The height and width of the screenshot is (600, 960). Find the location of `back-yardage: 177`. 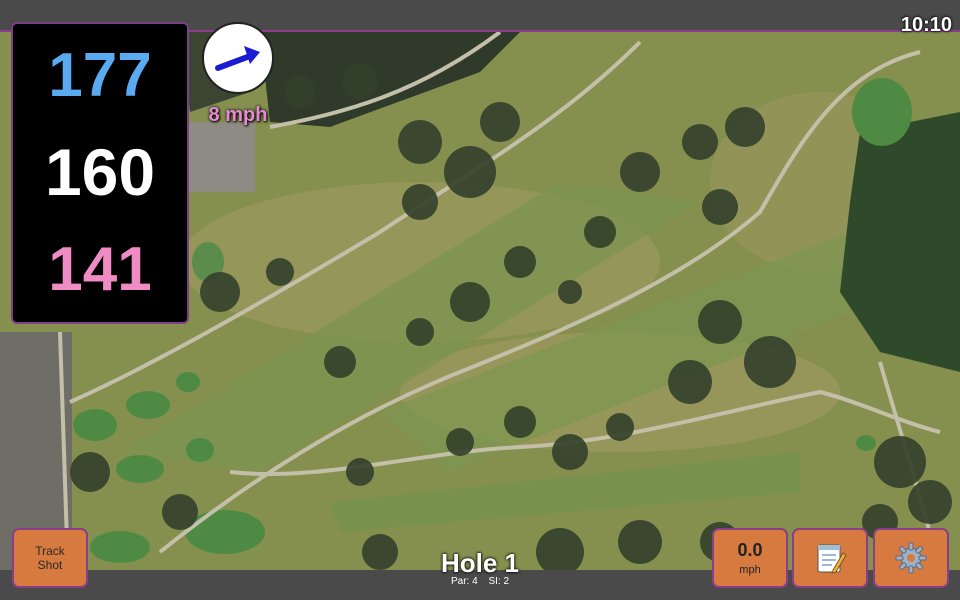

back-yardage: 177 is located at coordinates (100, 75).